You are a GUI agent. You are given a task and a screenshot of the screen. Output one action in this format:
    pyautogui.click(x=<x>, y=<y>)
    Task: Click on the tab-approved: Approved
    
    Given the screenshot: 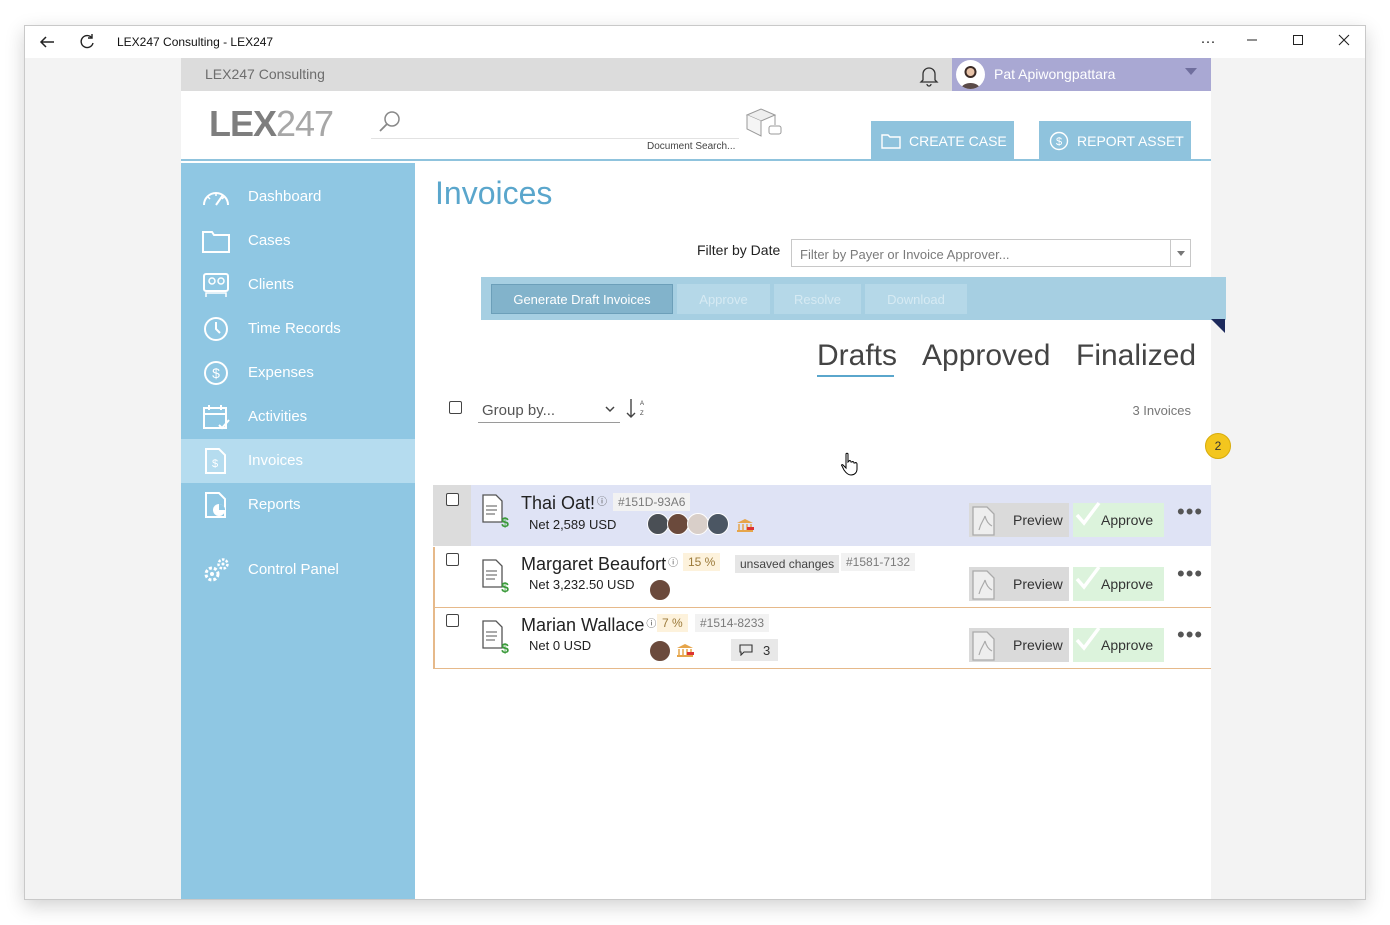 What is the action you would take?
    pyautogui.click(x=986, y=356)
    